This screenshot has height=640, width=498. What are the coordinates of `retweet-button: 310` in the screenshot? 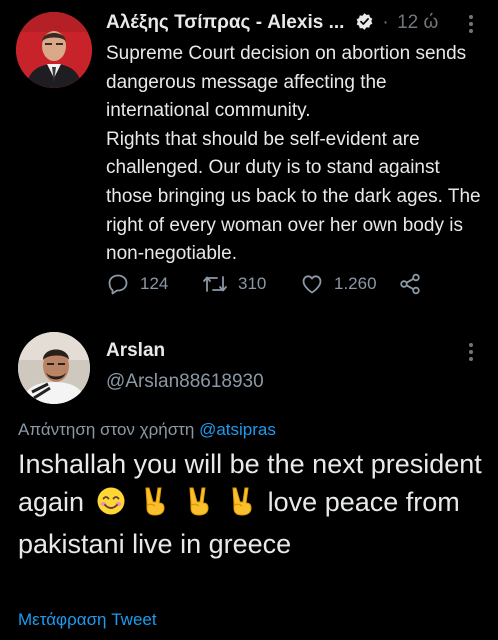 It's located at (234, 284).